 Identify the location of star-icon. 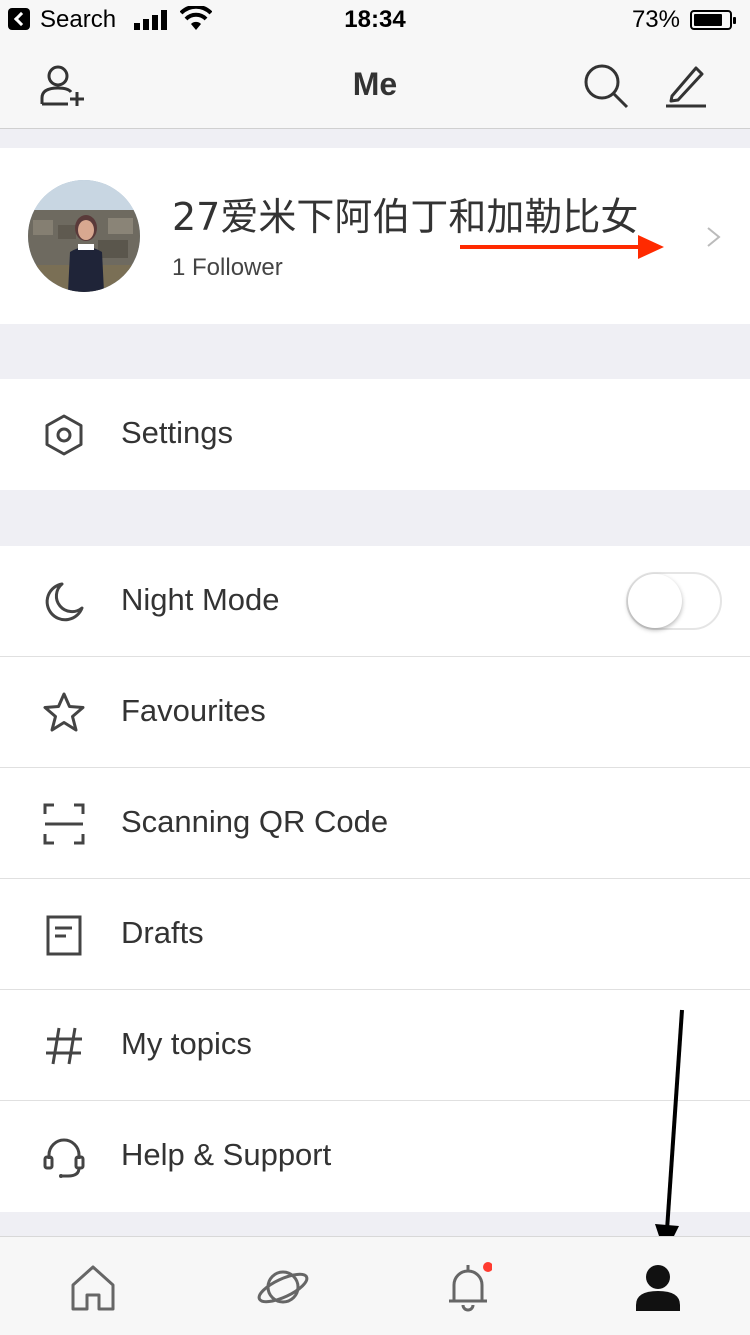
(64, 712).